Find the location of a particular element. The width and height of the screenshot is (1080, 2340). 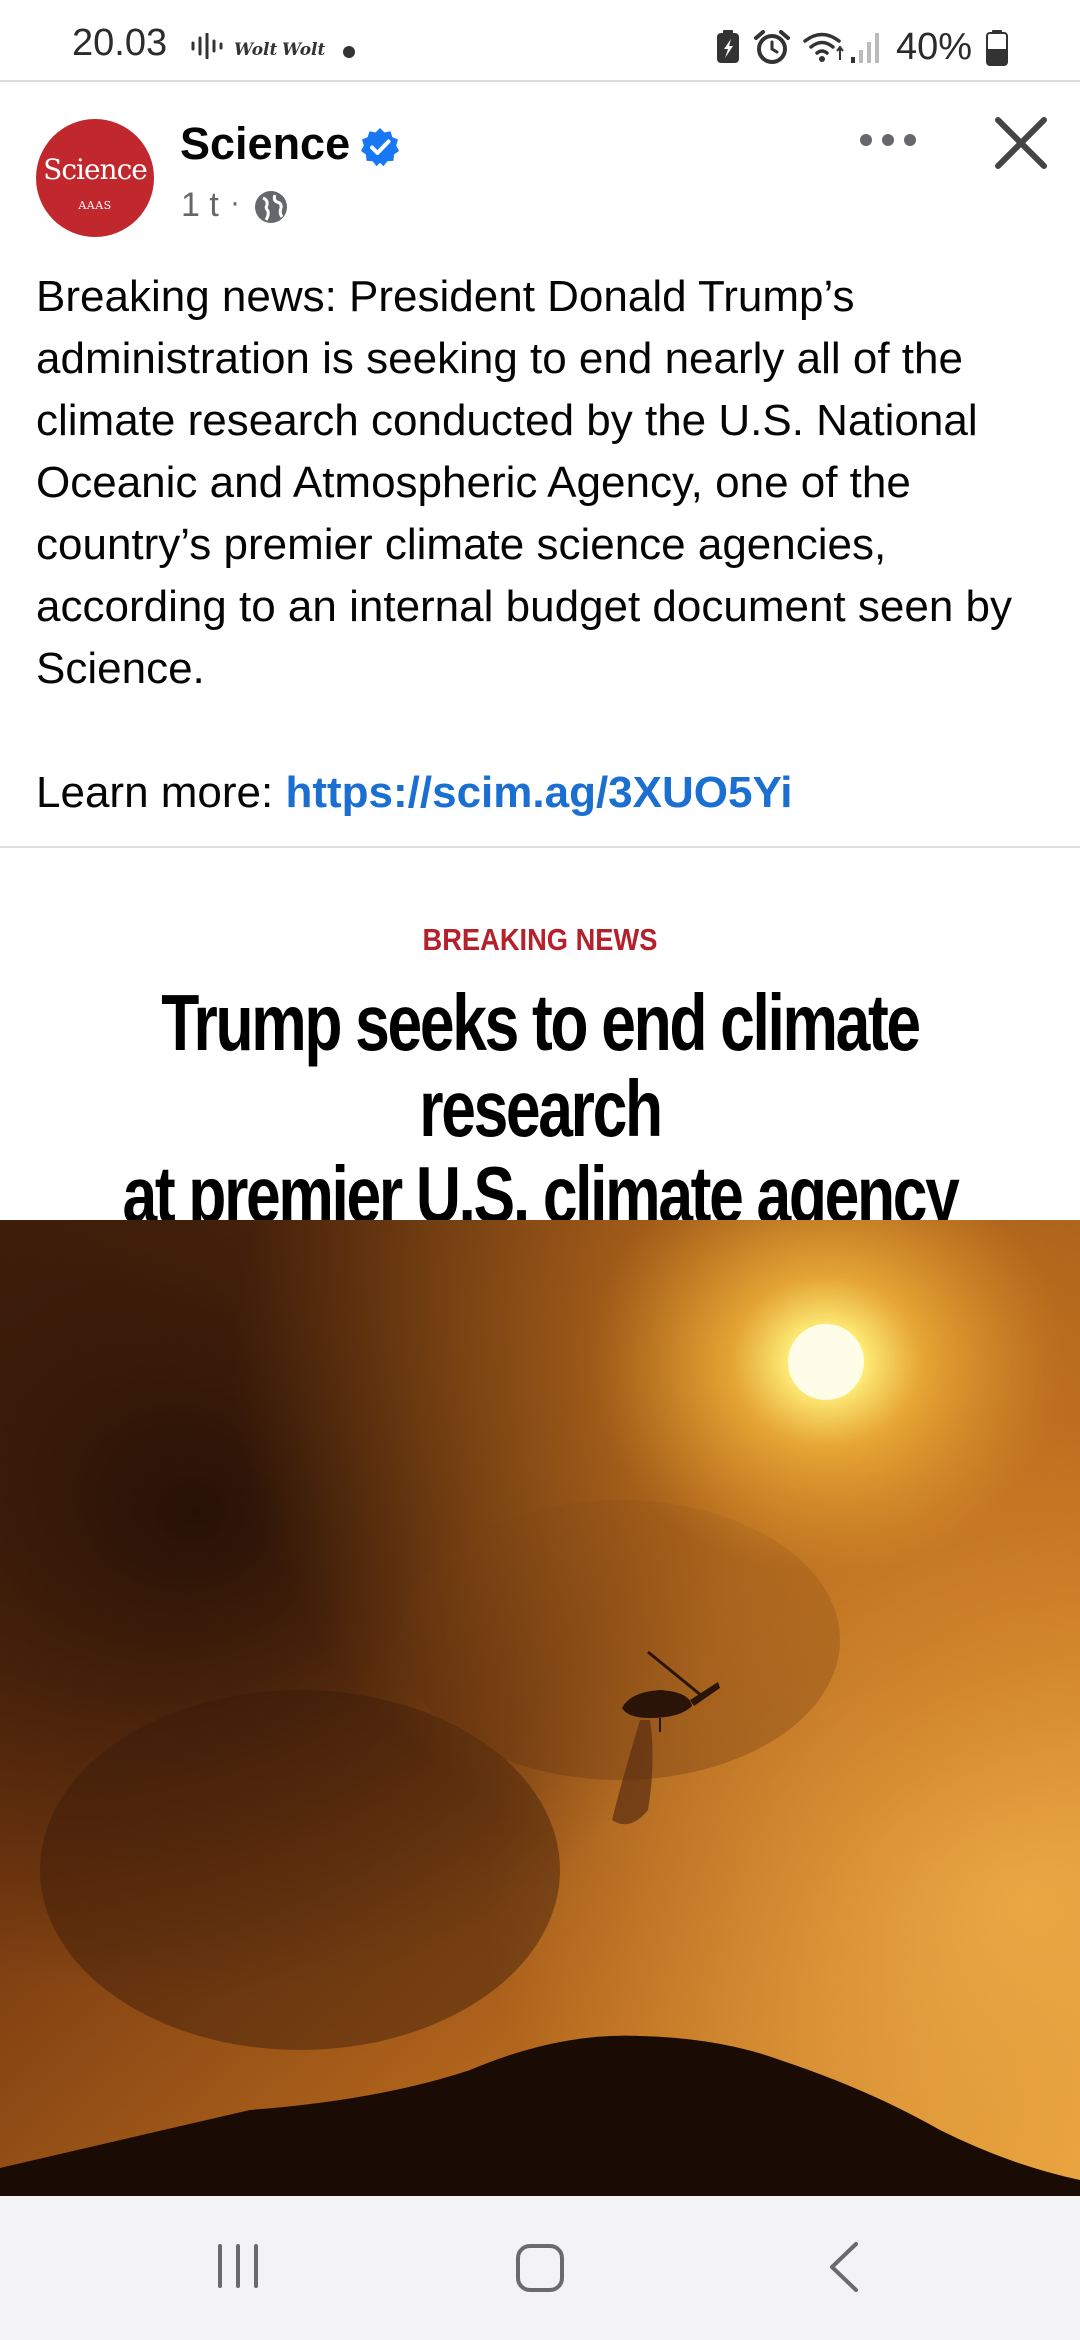

wifi-icon is located at coordinates (823, 47).